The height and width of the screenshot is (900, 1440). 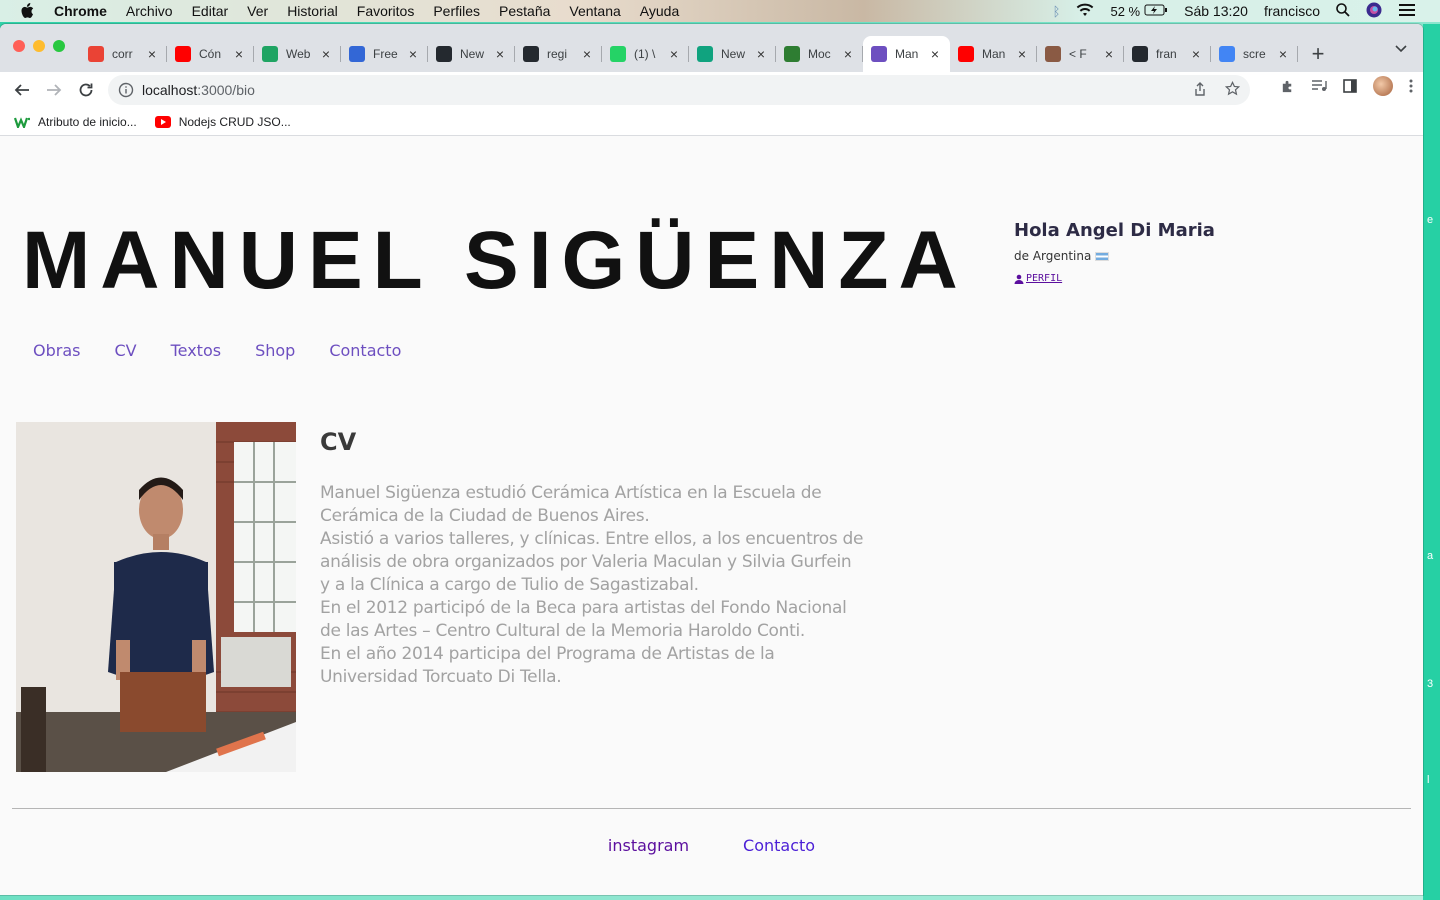 What do you see at coordinates (1208, 89) in the screenshot?
I see `omnibox-actions` at bounding box center [1208, 89].